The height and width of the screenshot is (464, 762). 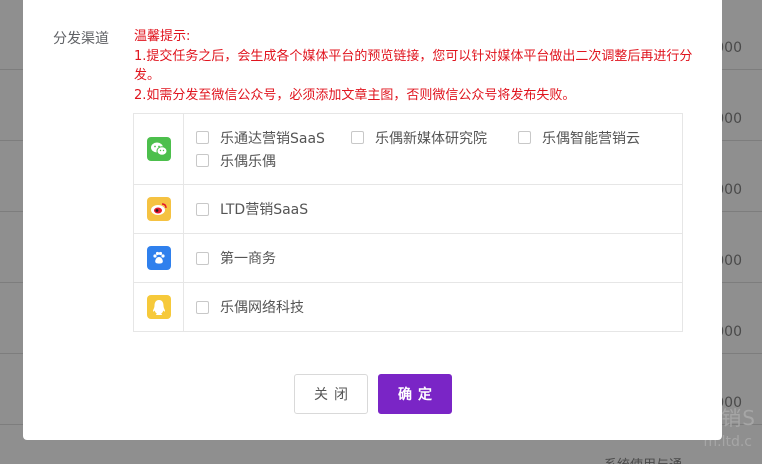 I want to click on account-checkbox: 乐偶新媒体研究院, so click(x=422, y=137).